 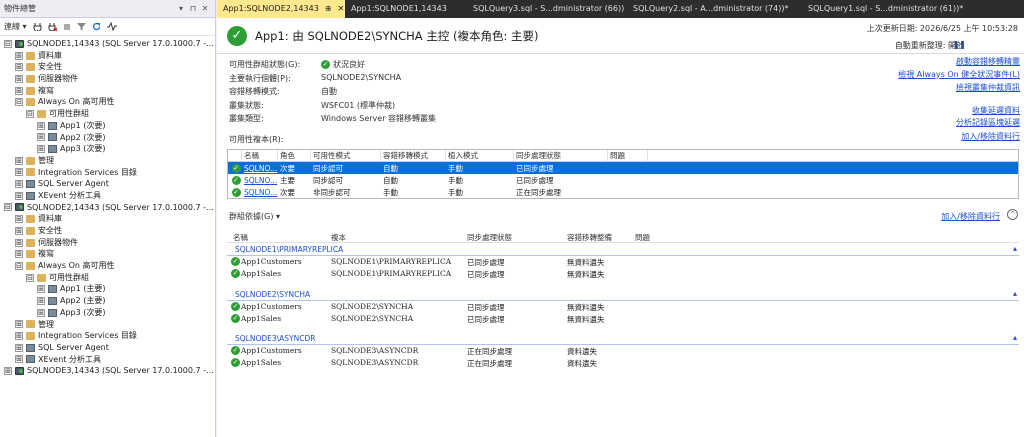 What do you see at coordinates (988, 61) in the screenshot?
I see `dashboard-link: 啟動容錯移轉精靈` at bounding box center [988, 61].